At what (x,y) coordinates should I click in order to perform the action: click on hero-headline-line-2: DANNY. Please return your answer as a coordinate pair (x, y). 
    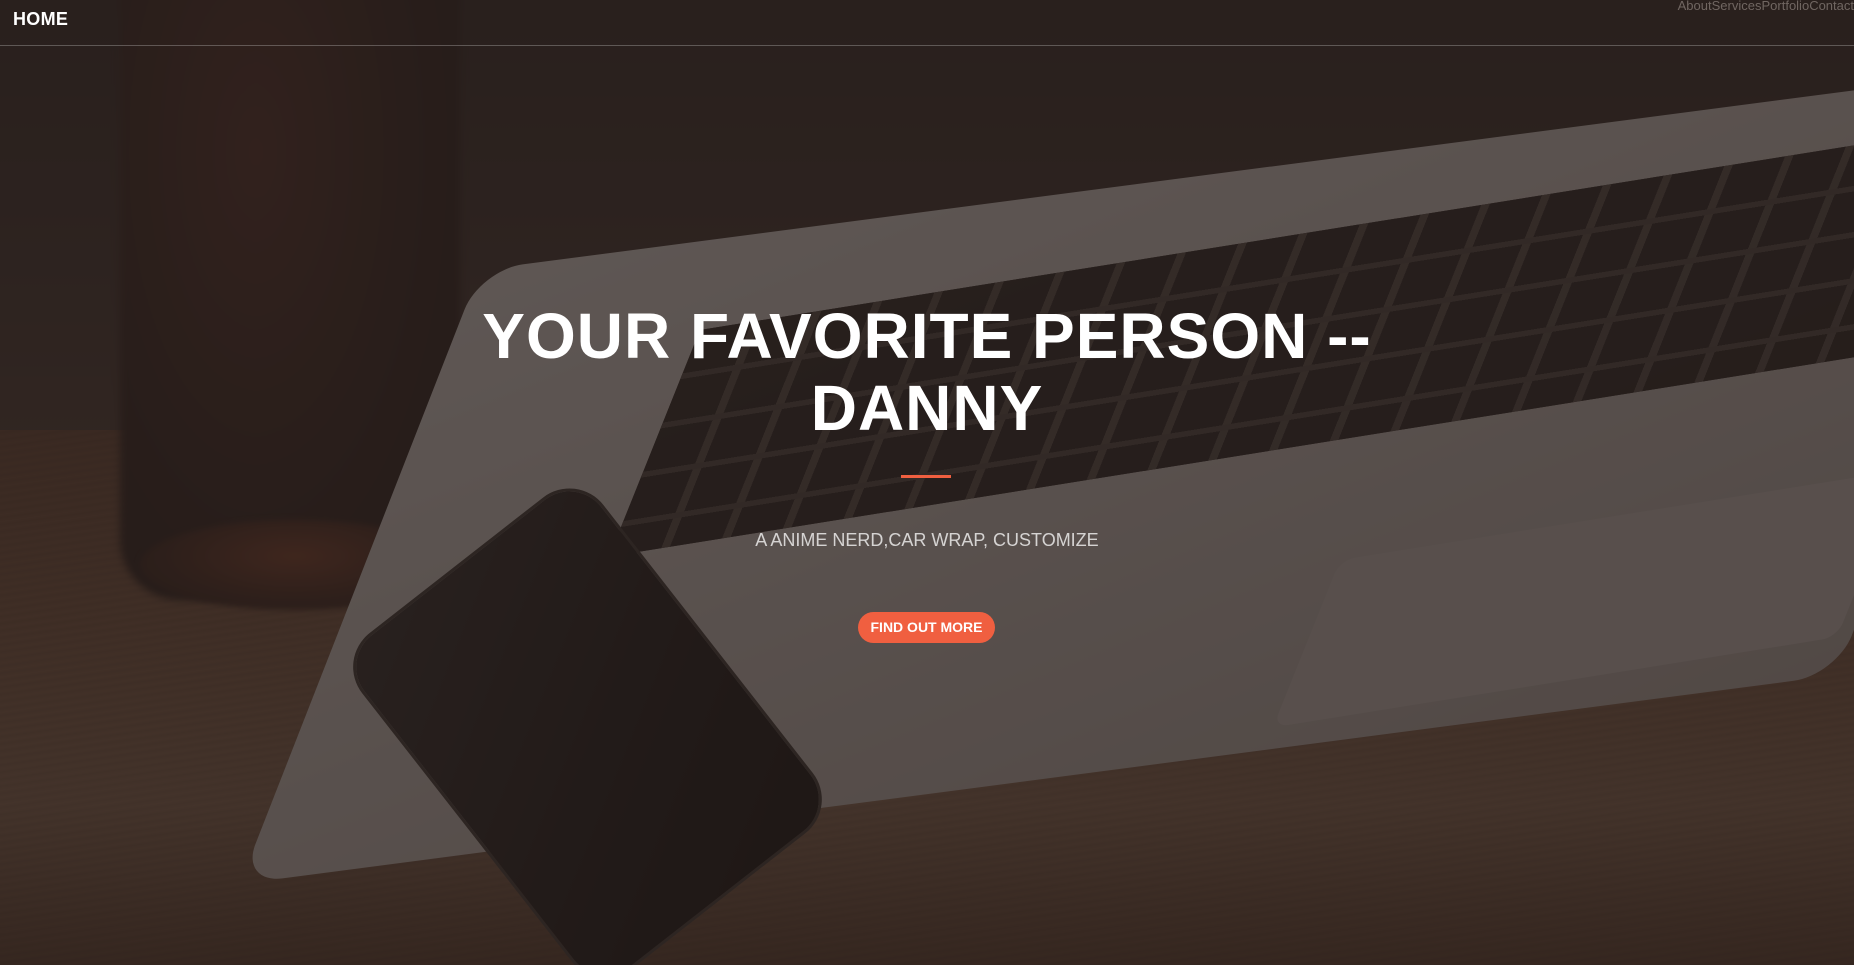
    Looking at the image, I should click on (927, 408).